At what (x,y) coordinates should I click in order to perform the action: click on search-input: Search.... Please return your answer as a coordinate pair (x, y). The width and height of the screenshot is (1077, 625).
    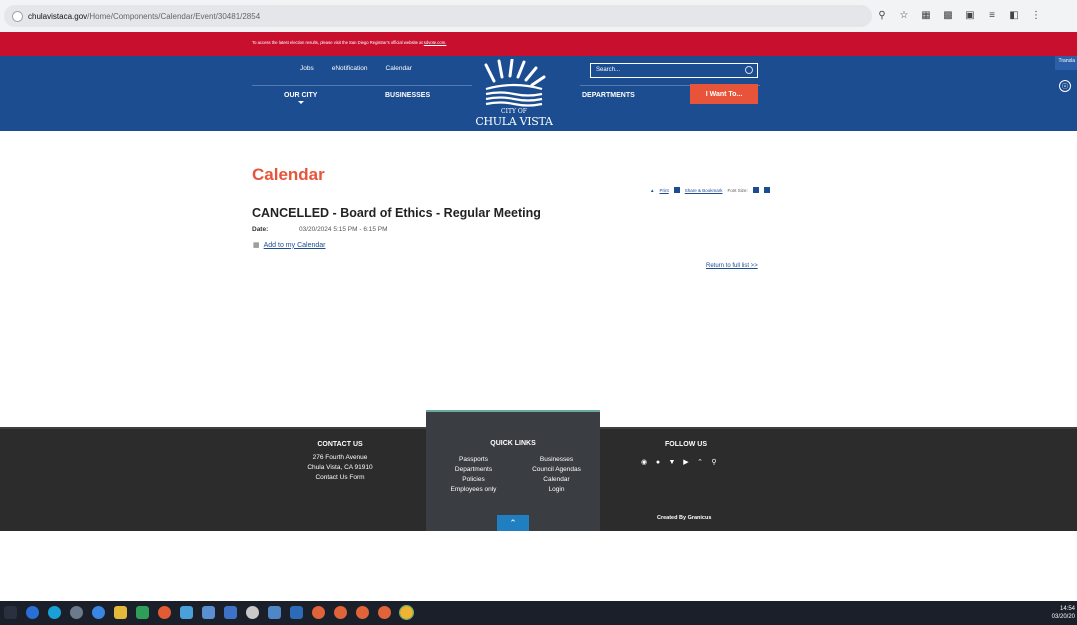
    Looking at the image, I should click on (674, 70).